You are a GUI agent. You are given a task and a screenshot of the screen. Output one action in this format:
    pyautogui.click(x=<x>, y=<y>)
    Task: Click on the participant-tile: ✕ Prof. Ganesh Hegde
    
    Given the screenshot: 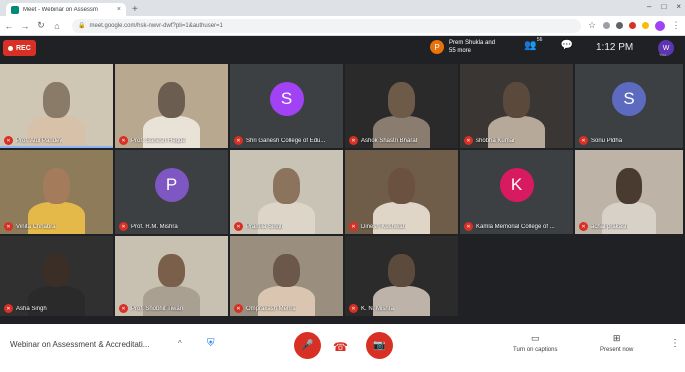 What is the action you would take?
    pyautogui.click(x=171, y=106)
    